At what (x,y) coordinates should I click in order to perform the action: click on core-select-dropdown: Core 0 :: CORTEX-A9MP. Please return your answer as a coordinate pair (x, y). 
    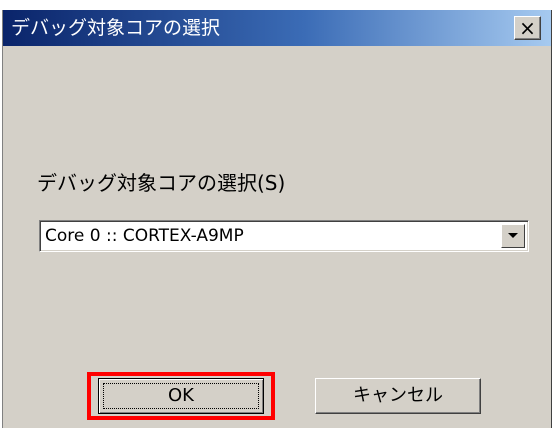
    Looking at the image, I should click on (284, 236).